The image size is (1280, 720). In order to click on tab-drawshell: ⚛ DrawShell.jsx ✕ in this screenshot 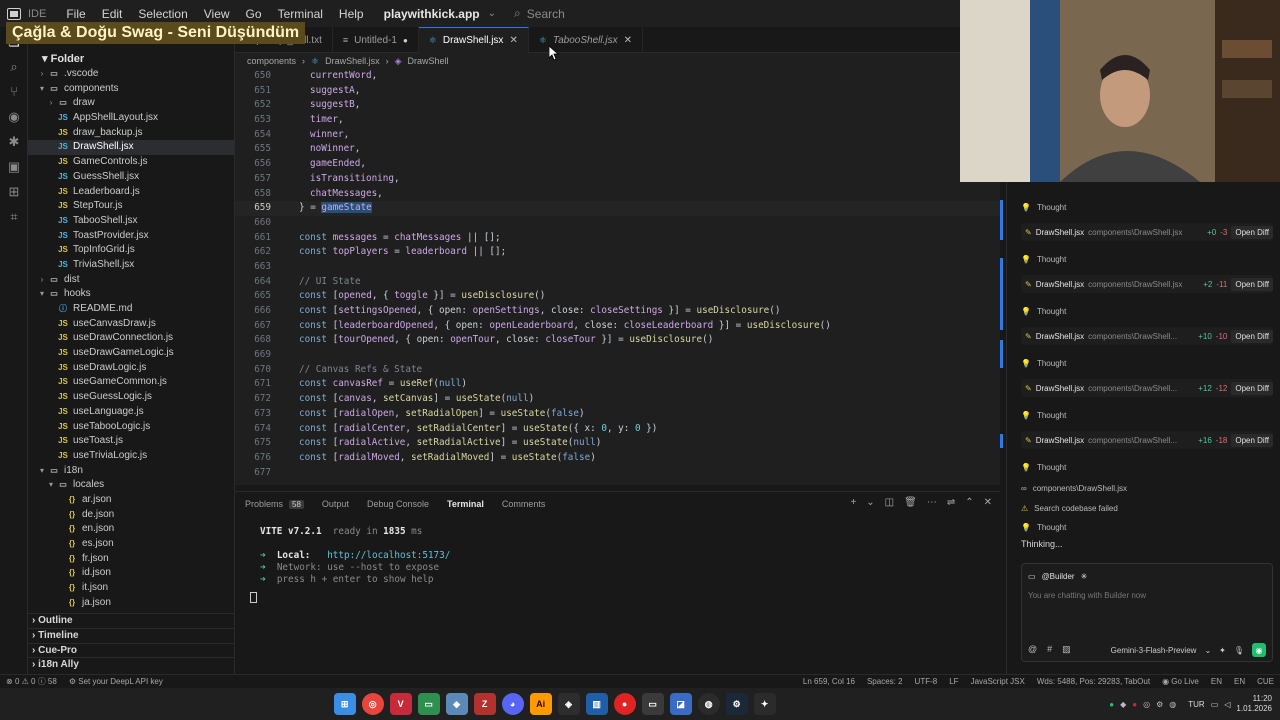, I will do `click(473, 40)`.